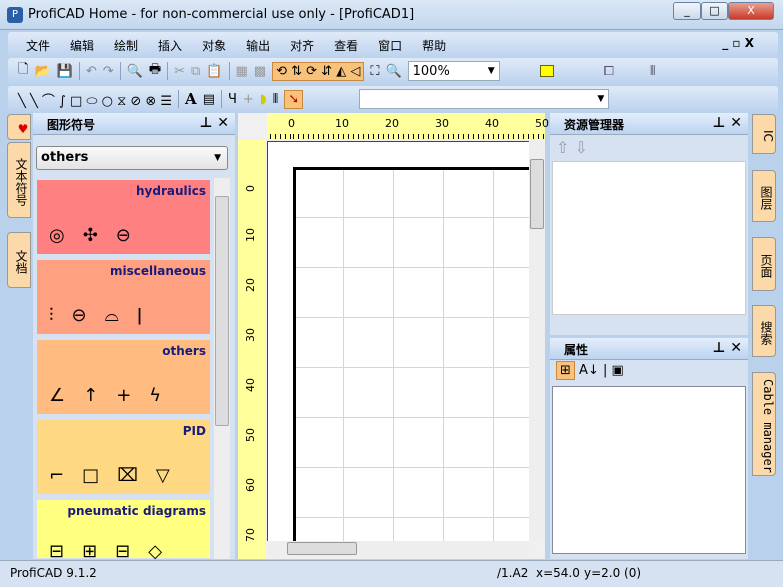  Describe the element at coordinates (108, 71) in the screenshot. I see `redo-icon: ↷` at that location.